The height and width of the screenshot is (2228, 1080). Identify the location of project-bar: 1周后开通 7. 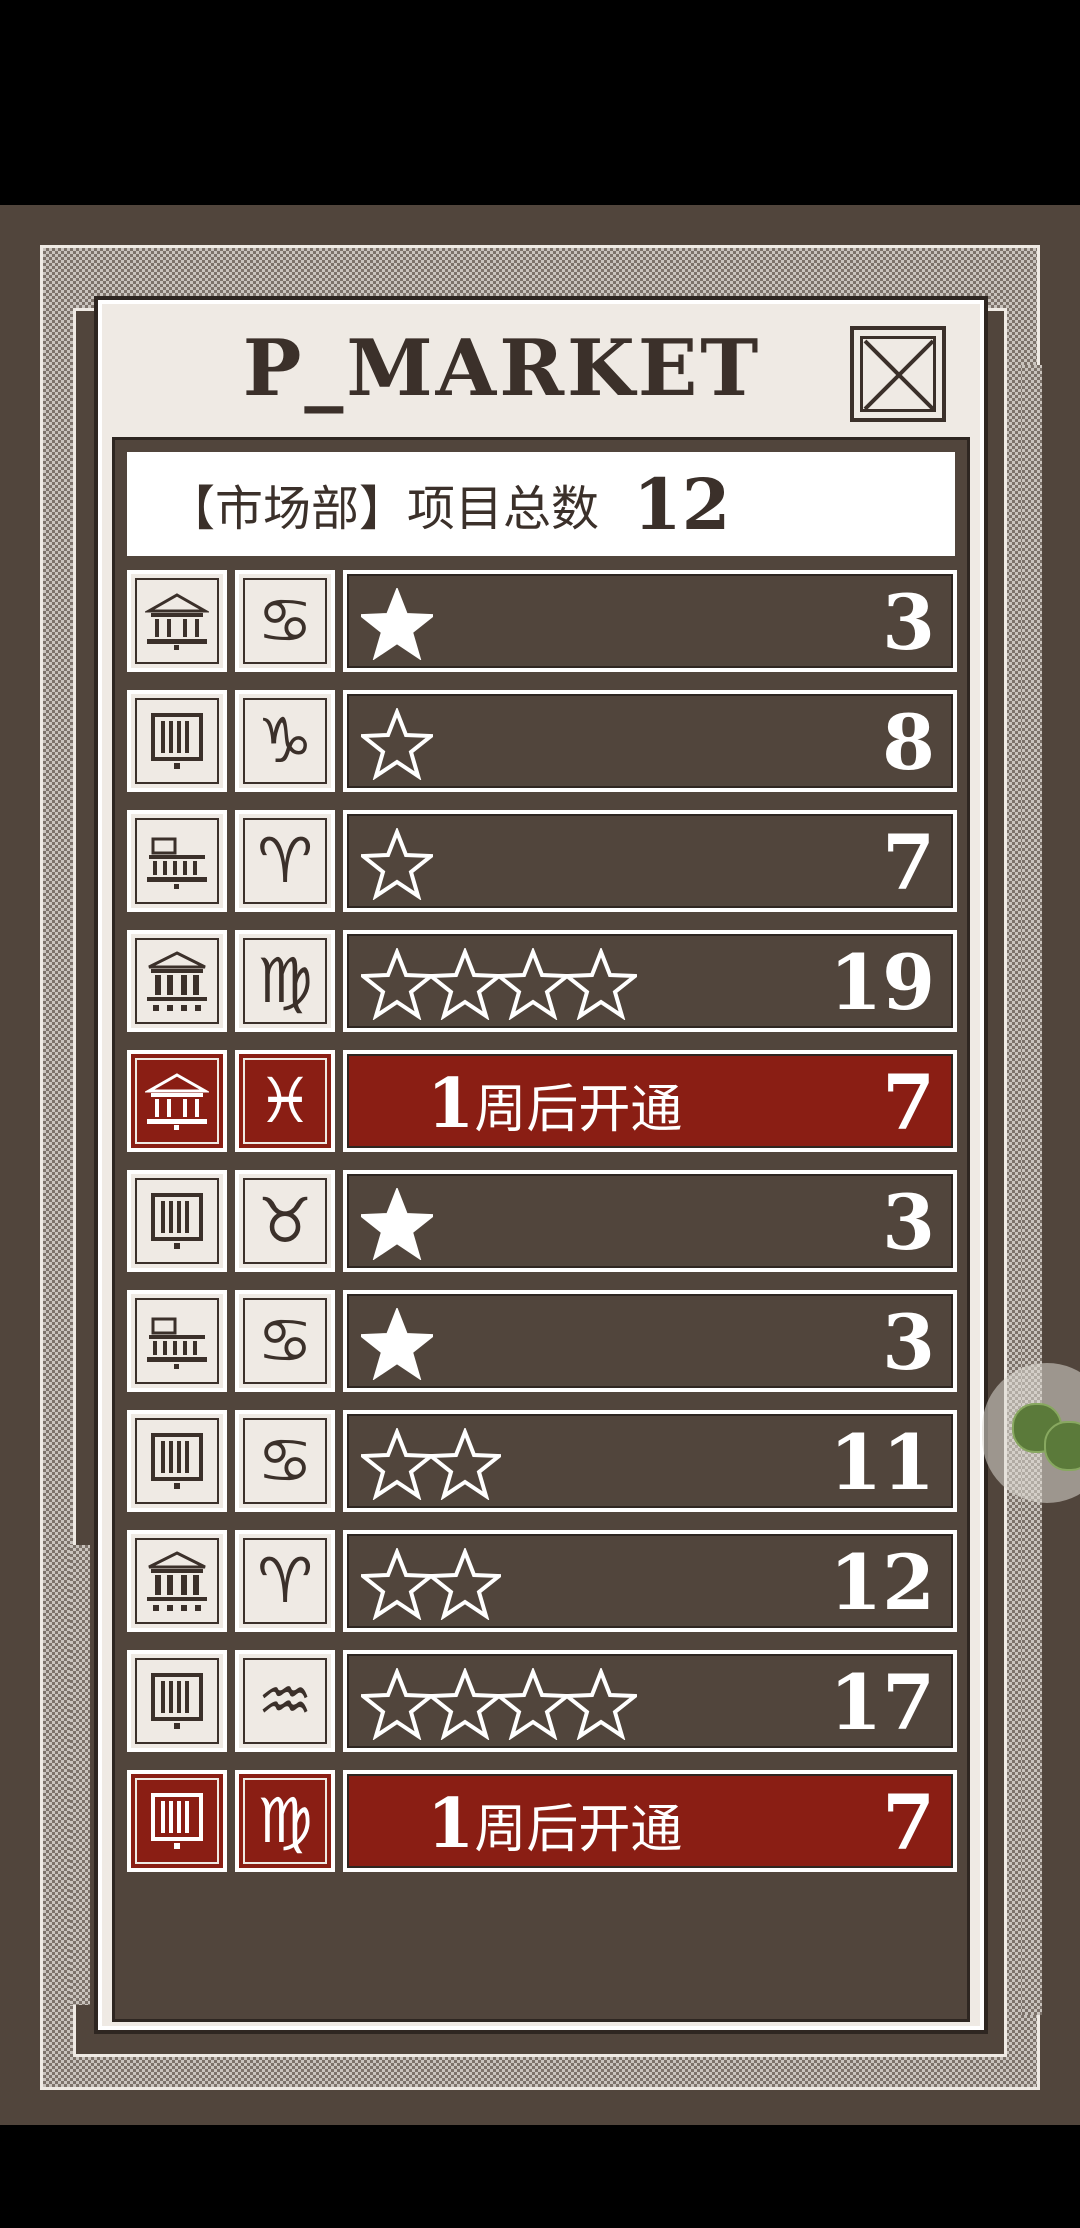
(650, 1101).